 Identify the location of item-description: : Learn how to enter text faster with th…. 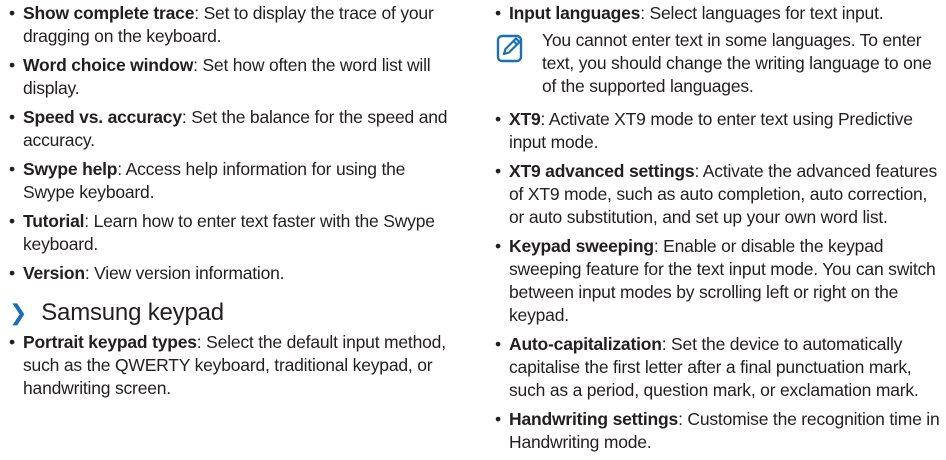
(229, 232).